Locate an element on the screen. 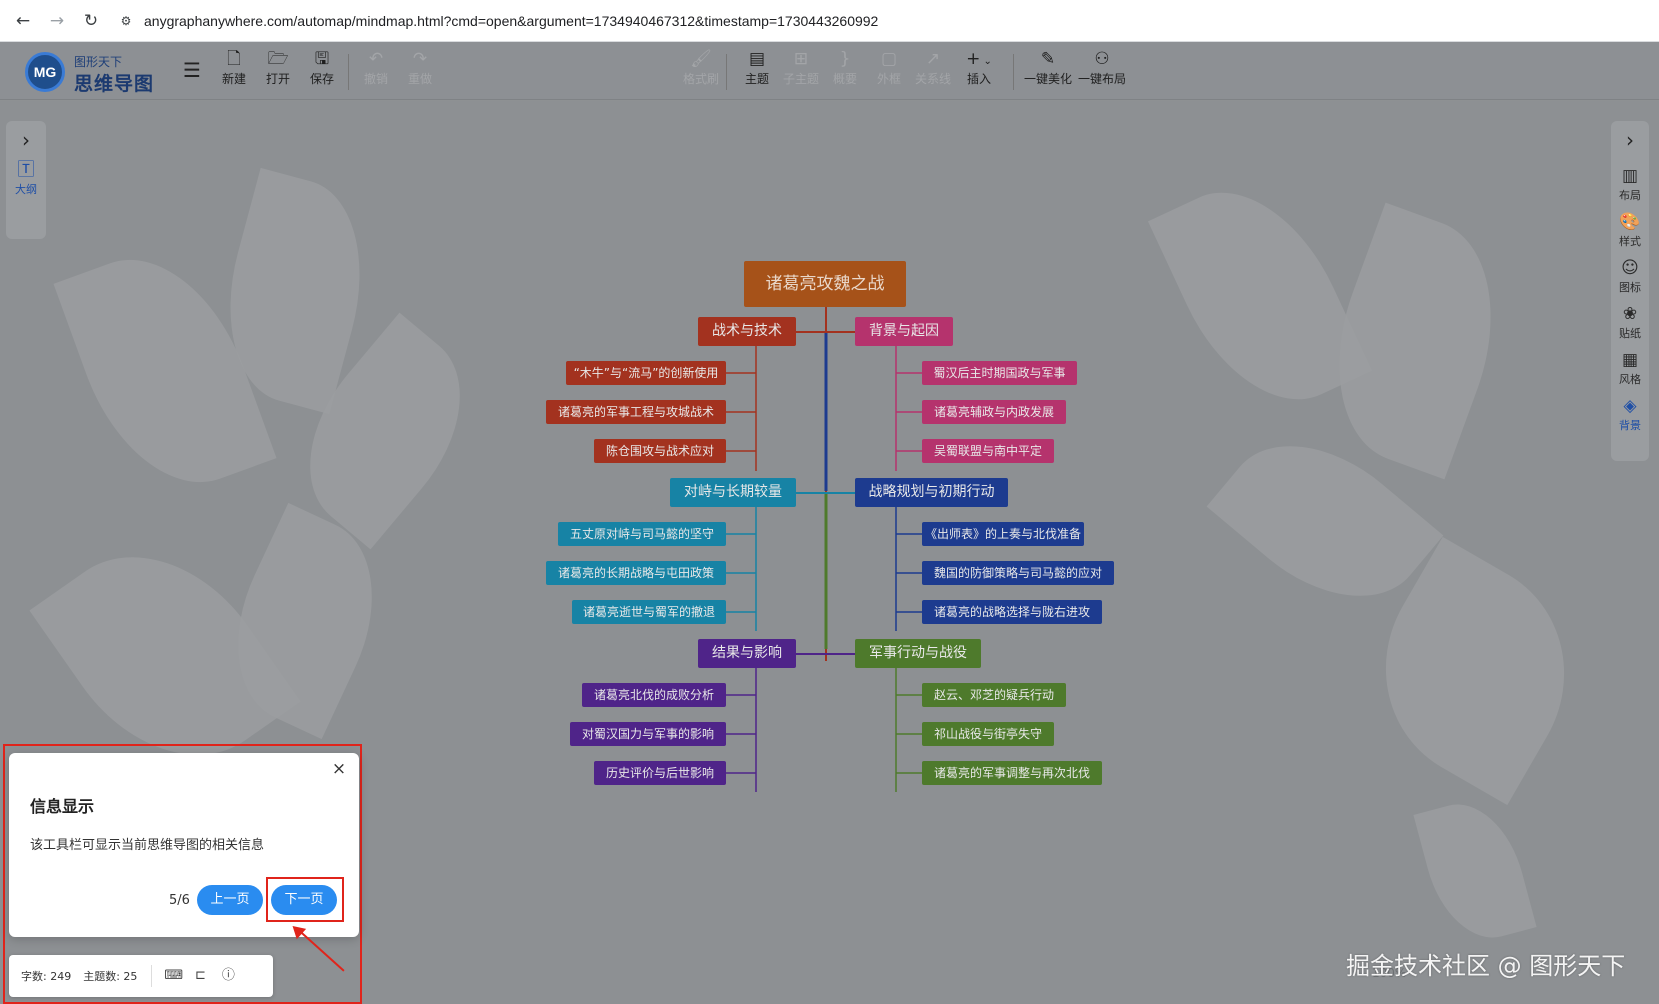  tooltip-title: 信息显示 is located at coordinates (62, 806).